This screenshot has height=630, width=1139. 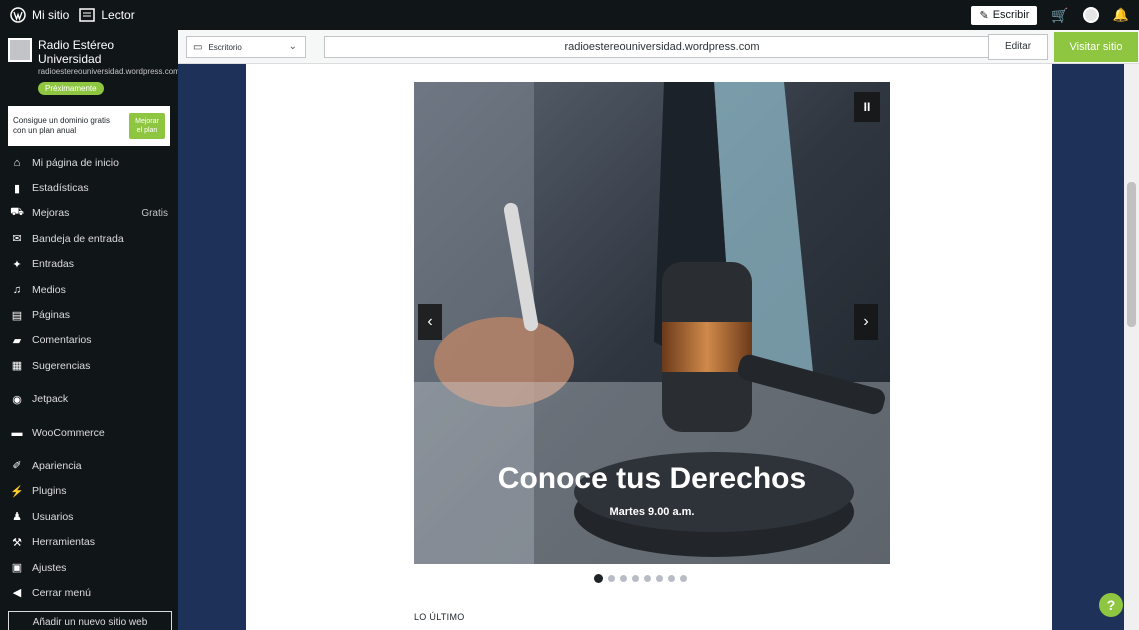 What do you see at coordinates (17, 593) in the screenshot?
I see `collapse-icon: ◀` at bounding box center [17, 593].